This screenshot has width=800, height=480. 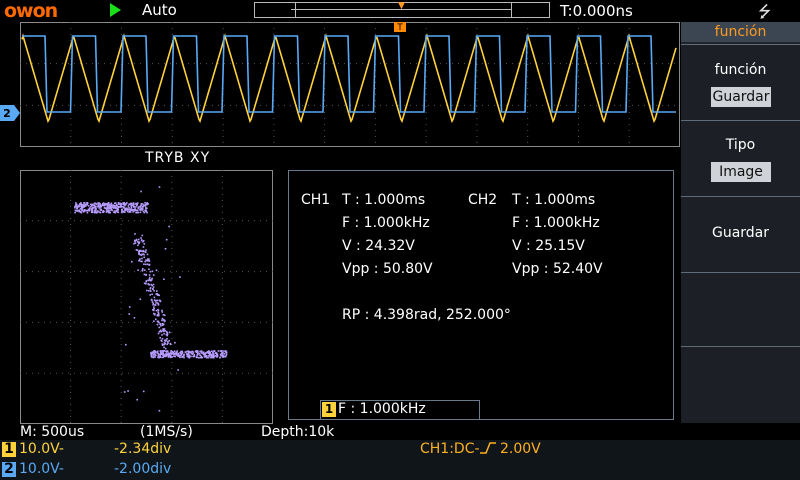 What do you see at coordinates (740, 70) in the screenshot?
I see `menu-item-label: función` at bounding box center [740, 70].